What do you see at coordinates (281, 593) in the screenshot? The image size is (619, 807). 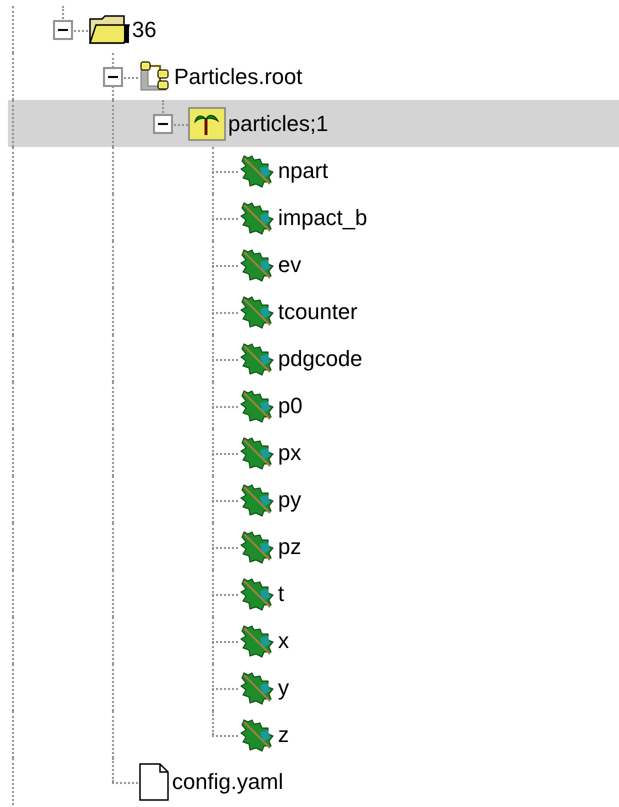 I see `node-label: t` at bounding box center [281, 593].